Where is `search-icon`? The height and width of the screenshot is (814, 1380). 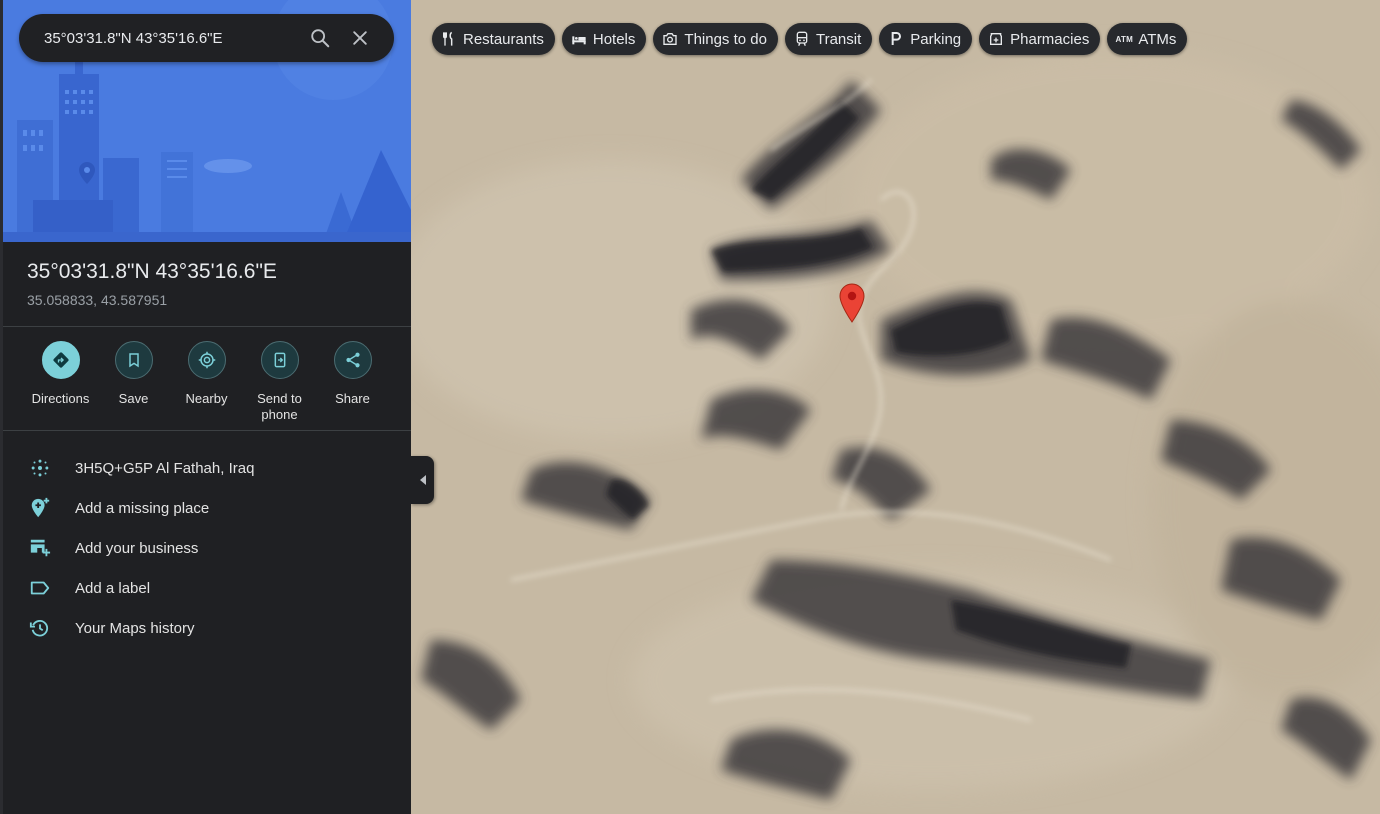
search-icon is located at coordinates (320, 38).